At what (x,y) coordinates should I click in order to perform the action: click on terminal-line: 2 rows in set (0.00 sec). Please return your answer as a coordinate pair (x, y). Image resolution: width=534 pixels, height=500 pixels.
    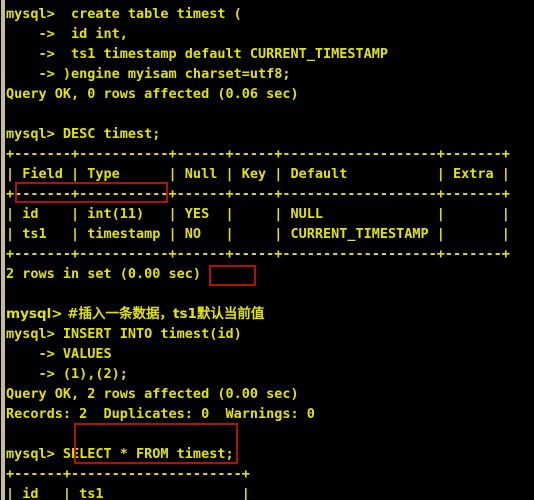
    Looking at the image, I should click on (104, 274).